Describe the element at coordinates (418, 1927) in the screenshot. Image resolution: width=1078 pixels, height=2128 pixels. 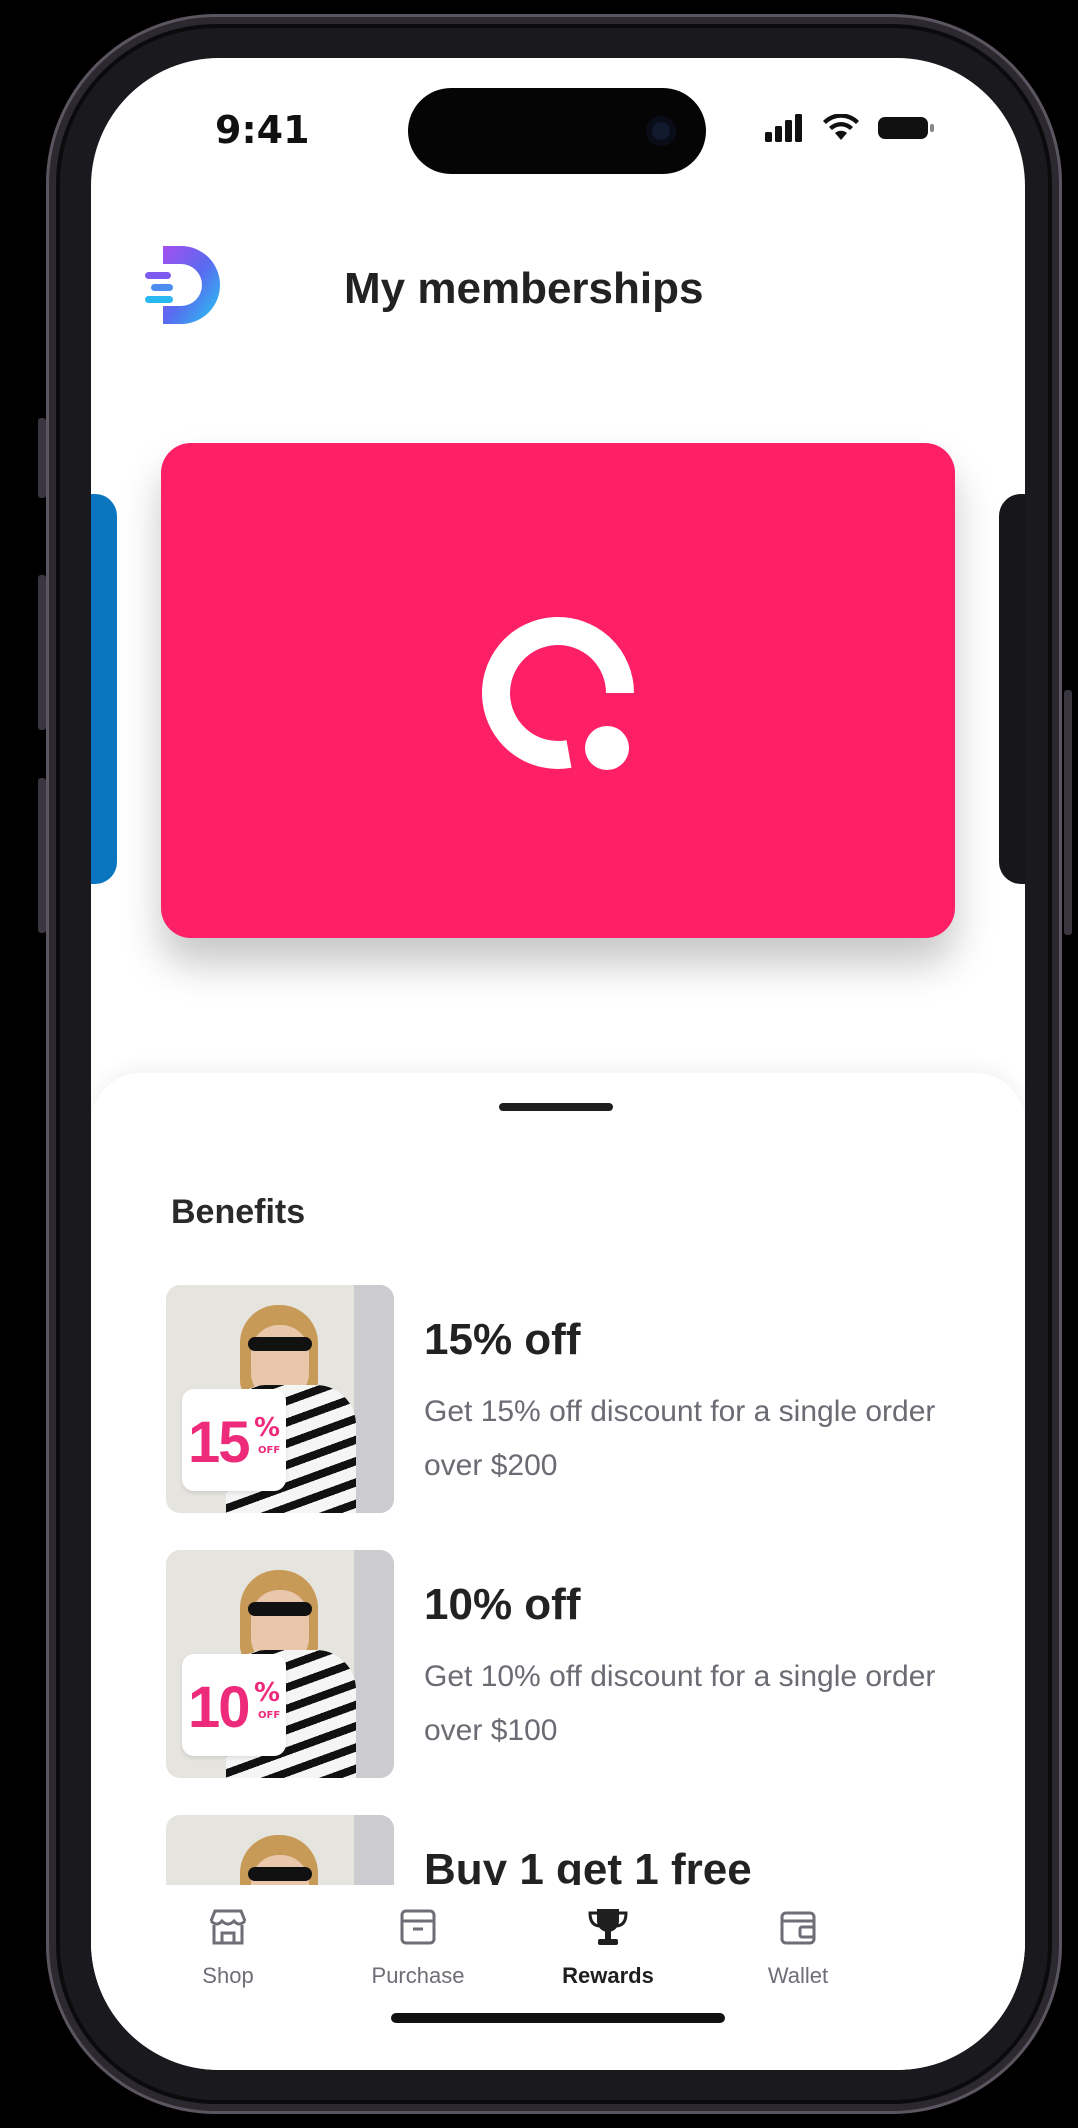
I see `box-icon` at that location.